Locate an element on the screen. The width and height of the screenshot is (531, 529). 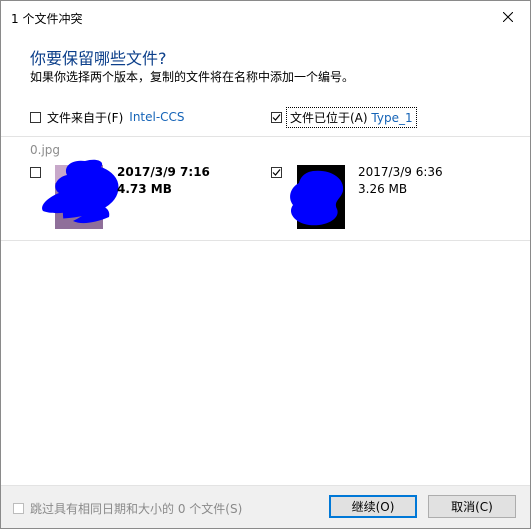
destination-file-date: 2017/3/9 6:36 is located at coordinates (400, 172).